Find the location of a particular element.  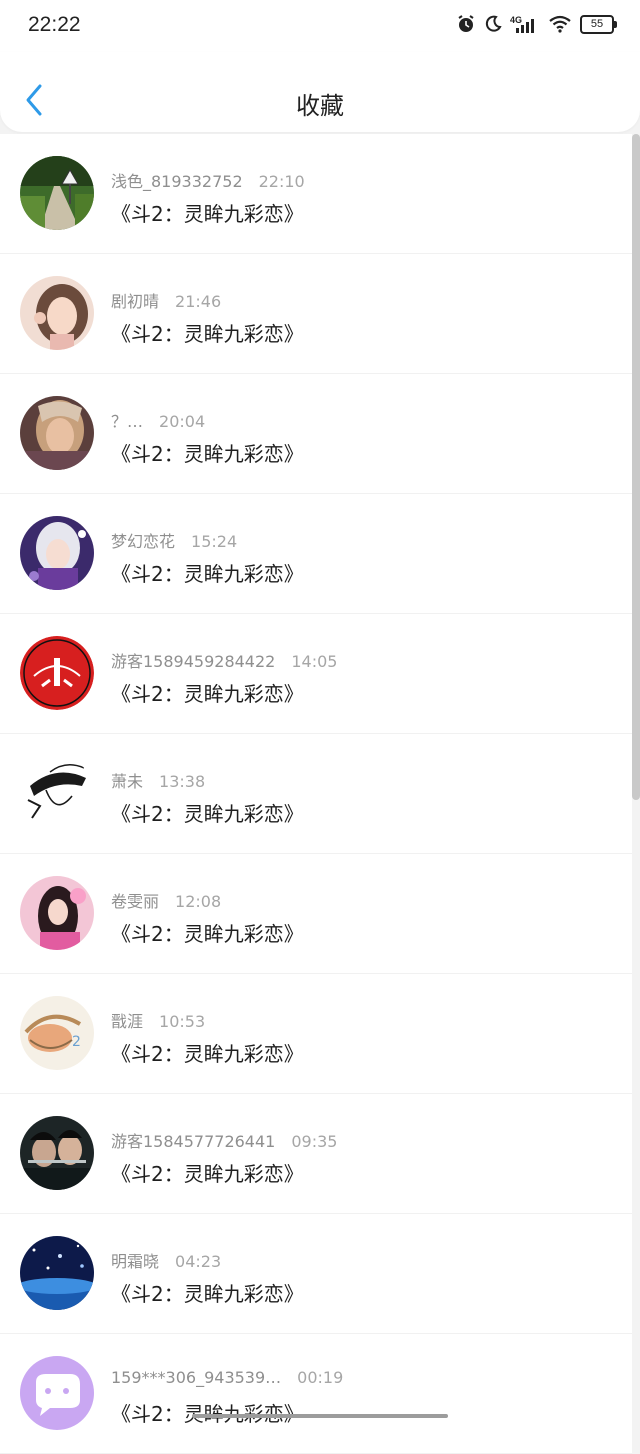

list-item: 浅色_819332752 22:10 《斗2：灵眸九彩恋》 is located at coordinates (316, 194).